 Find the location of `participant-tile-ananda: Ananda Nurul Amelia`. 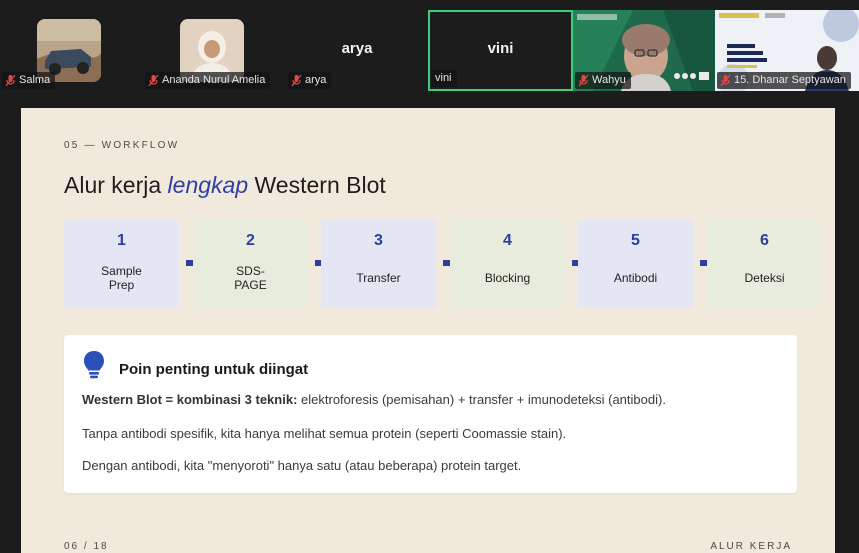

participant-tile-ananda: Ananda Nurul Amelia is located at coordinates (214, 50).